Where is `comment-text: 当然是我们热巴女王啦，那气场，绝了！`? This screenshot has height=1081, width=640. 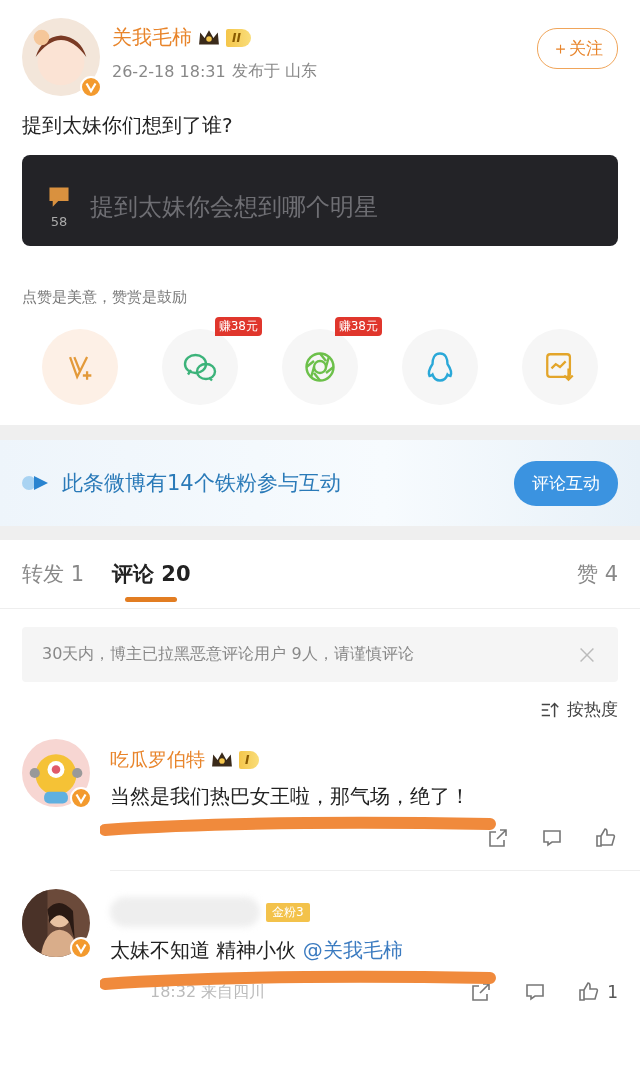
comment-text: 当然是我们热巴女王啦，那气场，绝了！ is located at coordinates (290, 796).